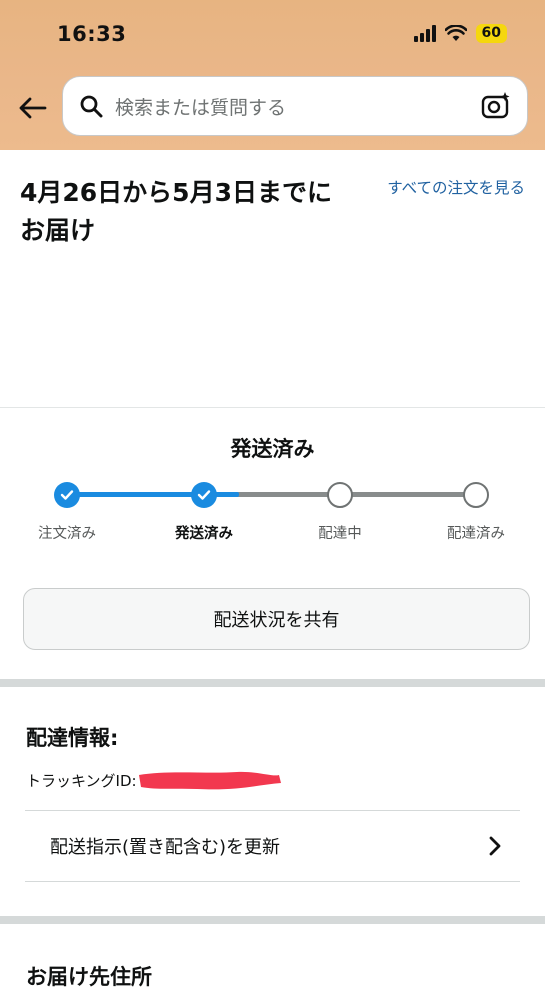 Image resolution: width=545 pixels, height=999 pixels. I want to click on shipping-address-title: お届け先住所, so click(89, 977).